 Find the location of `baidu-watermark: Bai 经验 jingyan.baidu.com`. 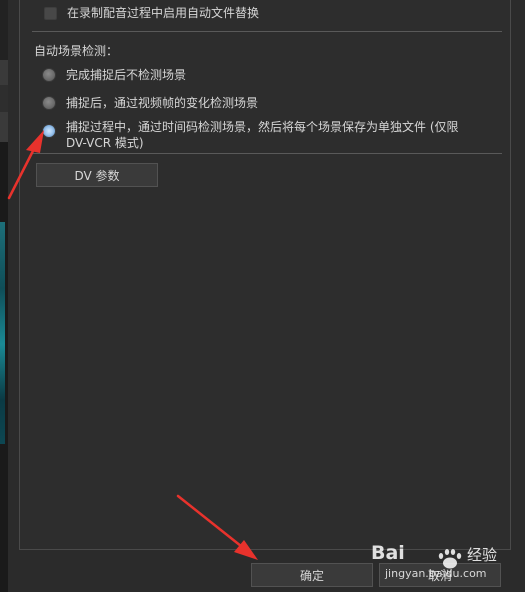

baidu-watermark: Bai 经验 jingyan.baidu.com is located at coordinates (437, 561).